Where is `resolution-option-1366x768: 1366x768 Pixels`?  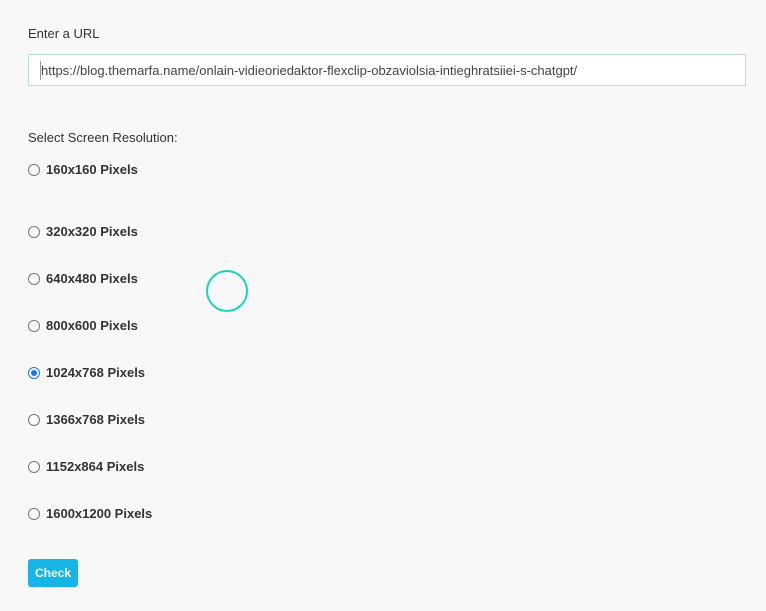
resolution-option-1366x768: 1366x768 Pixels is located at coordinates (86, 419).